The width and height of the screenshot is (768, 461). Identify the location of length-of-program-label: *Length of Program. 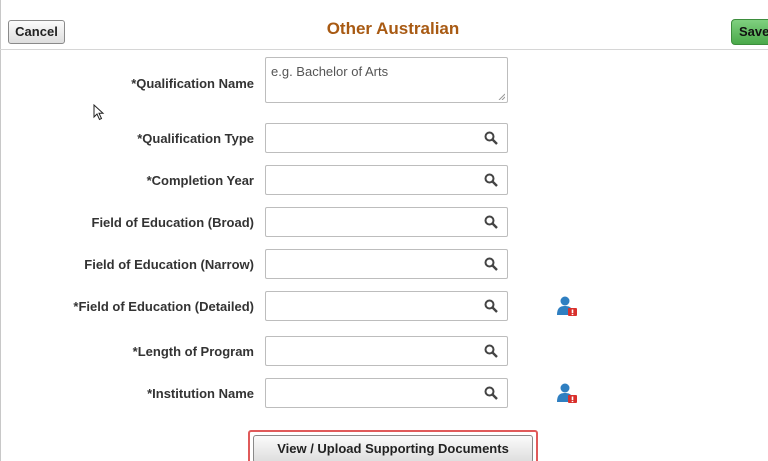
(193, 351).